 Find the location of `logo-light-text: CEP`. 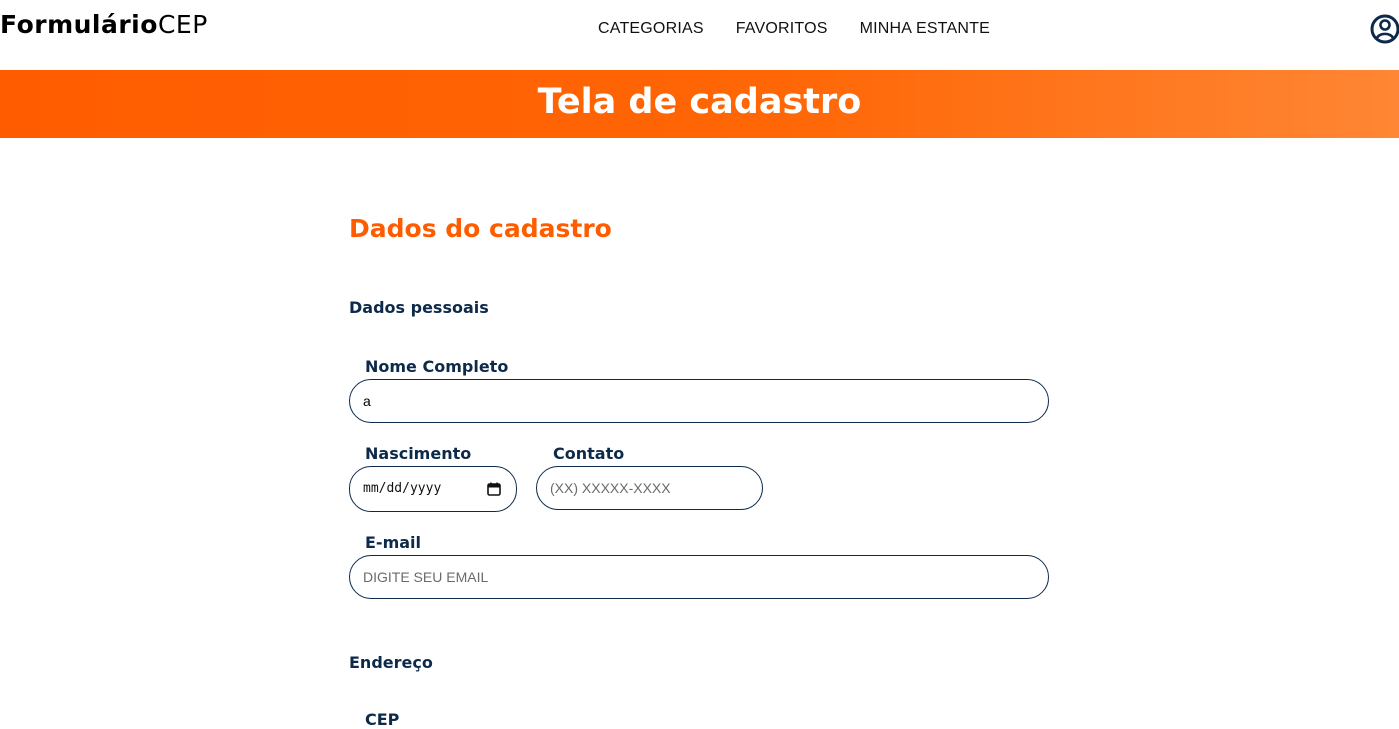

logo-light-text: CEP is located at coordinates (182, 24).